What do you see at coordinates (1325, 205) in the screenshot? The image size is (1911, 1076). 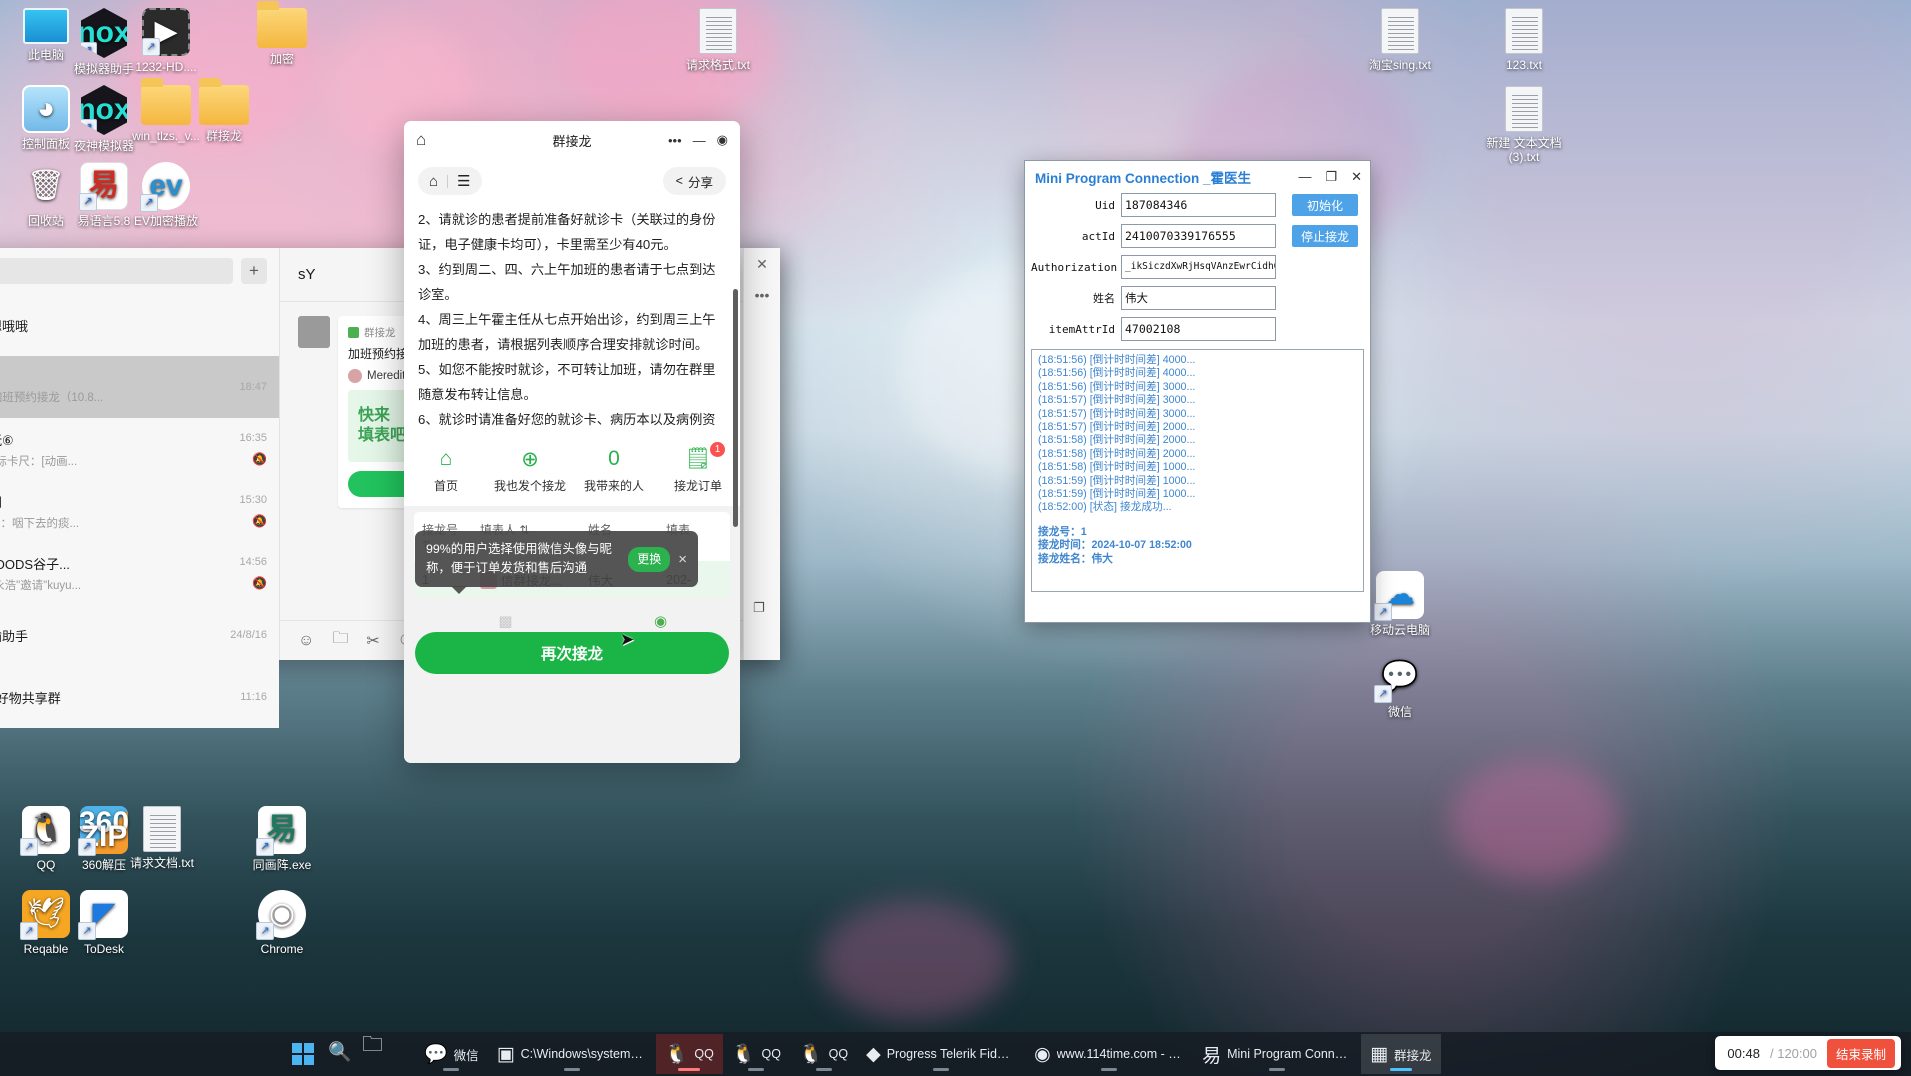 I see `action-button: 初始化` at bounding box center [1325, 205].